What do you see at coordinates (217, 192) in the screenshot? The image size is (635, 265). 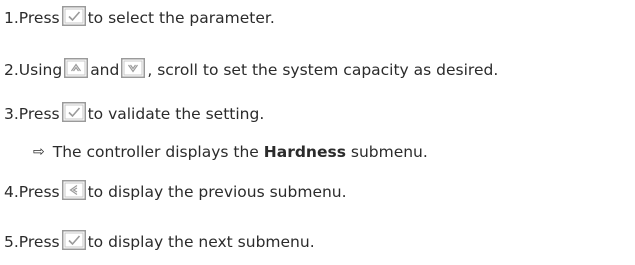 I see `step-text-after: to display the previous submenu.` at bounding box center [217, 192].